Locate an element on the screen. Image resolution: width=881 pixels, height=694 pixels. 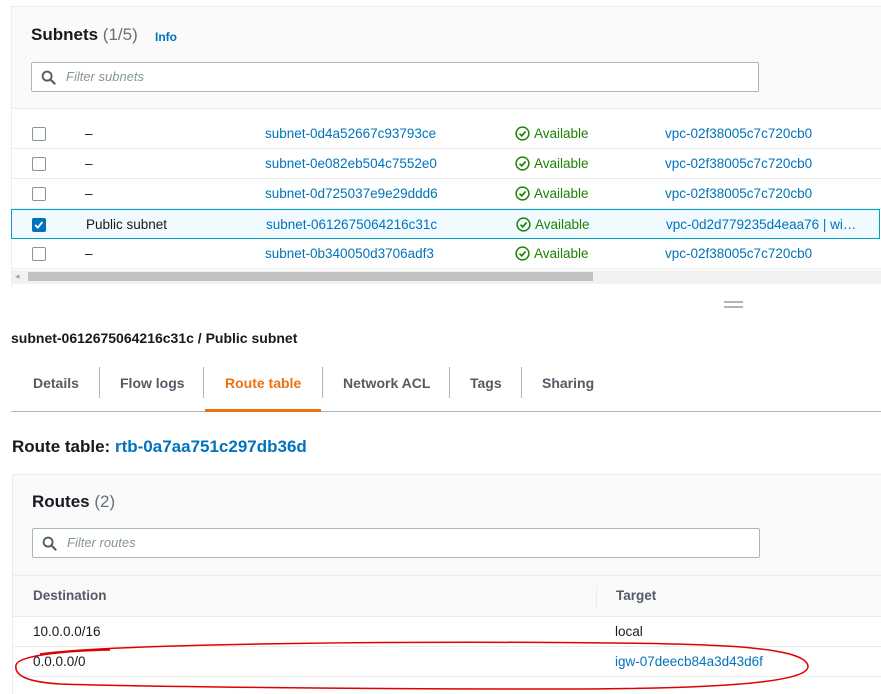
subnets-info-link: Info is located at coordinates (166, 37).